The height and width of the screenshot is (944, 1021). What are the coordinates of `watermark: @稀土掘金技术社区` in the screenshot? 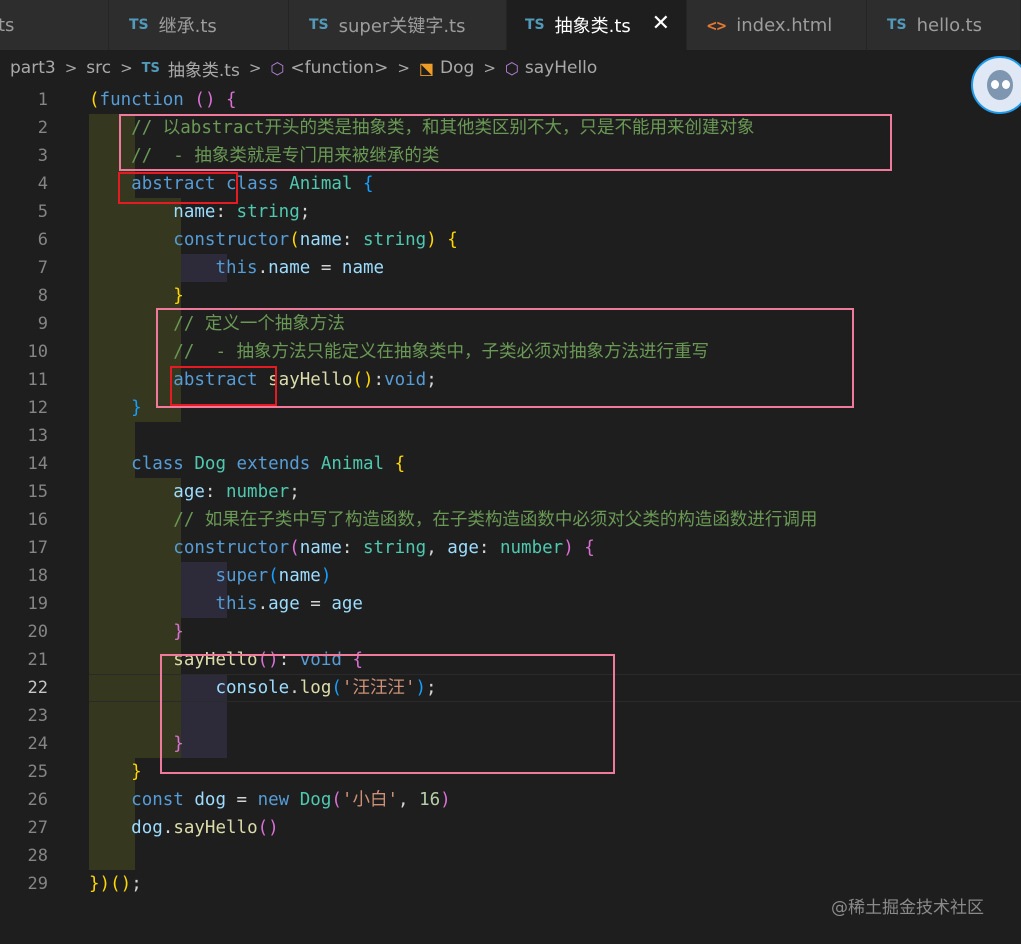 It's located at (907, 908).